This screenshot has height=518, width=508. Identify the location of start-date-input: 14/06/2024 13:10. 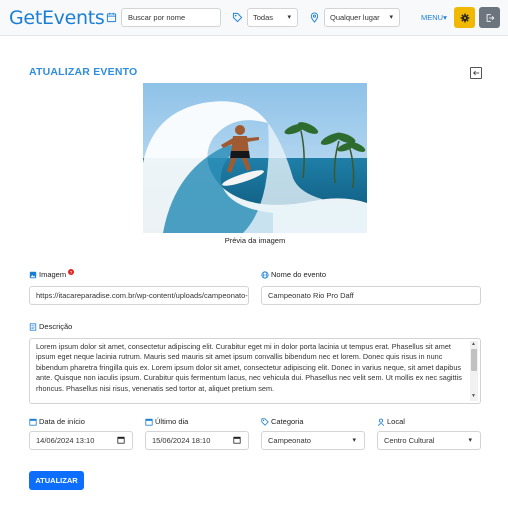
(81, 440).